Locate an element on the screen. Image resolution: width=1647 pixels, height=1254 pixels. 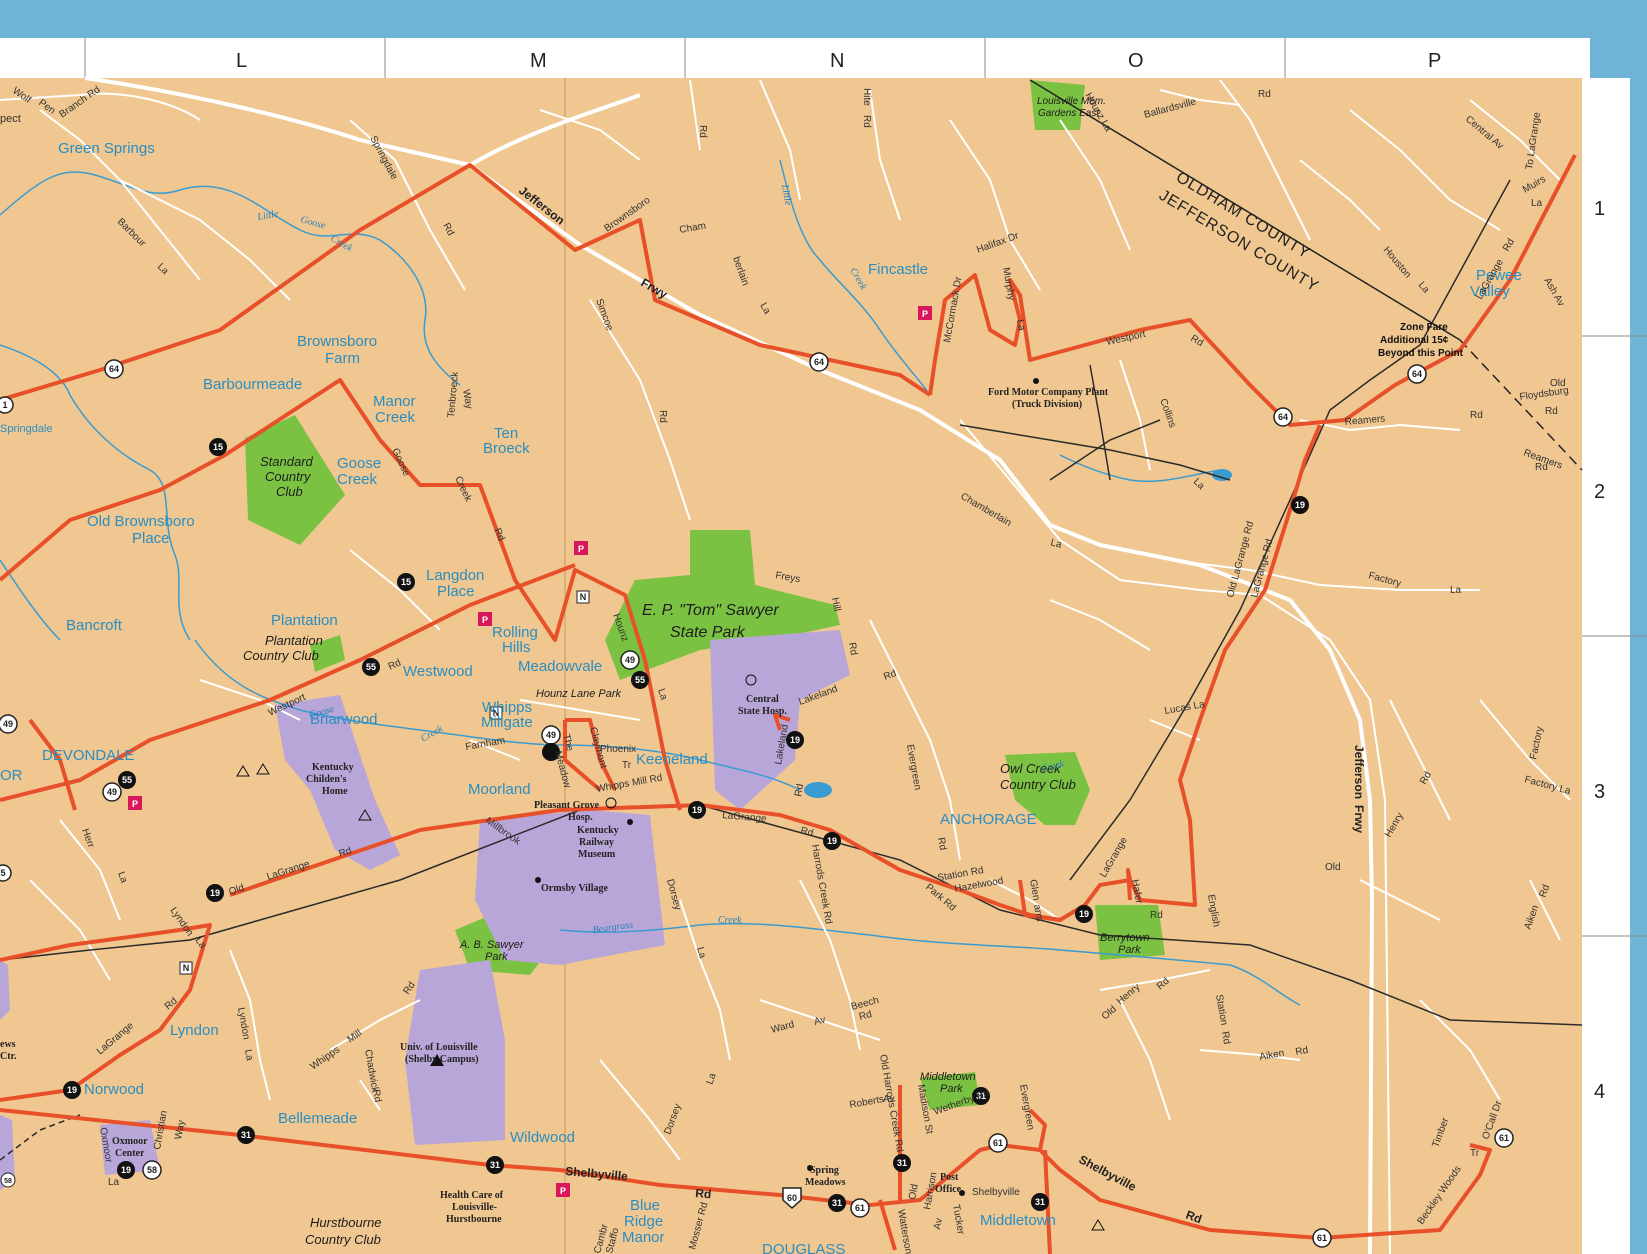
route-shield-19-a-num: 19 is located at coordinates (795, 740).